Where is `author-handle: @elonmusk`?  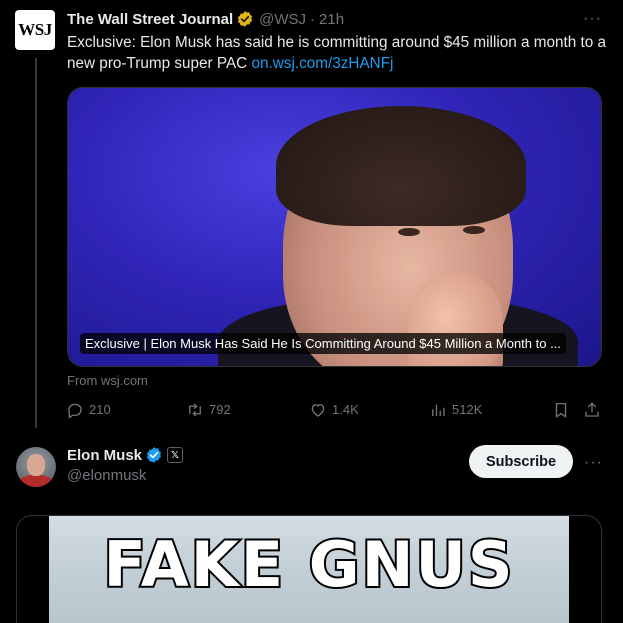
author-handle: @elonmusk is located at coordinates (106, 475).